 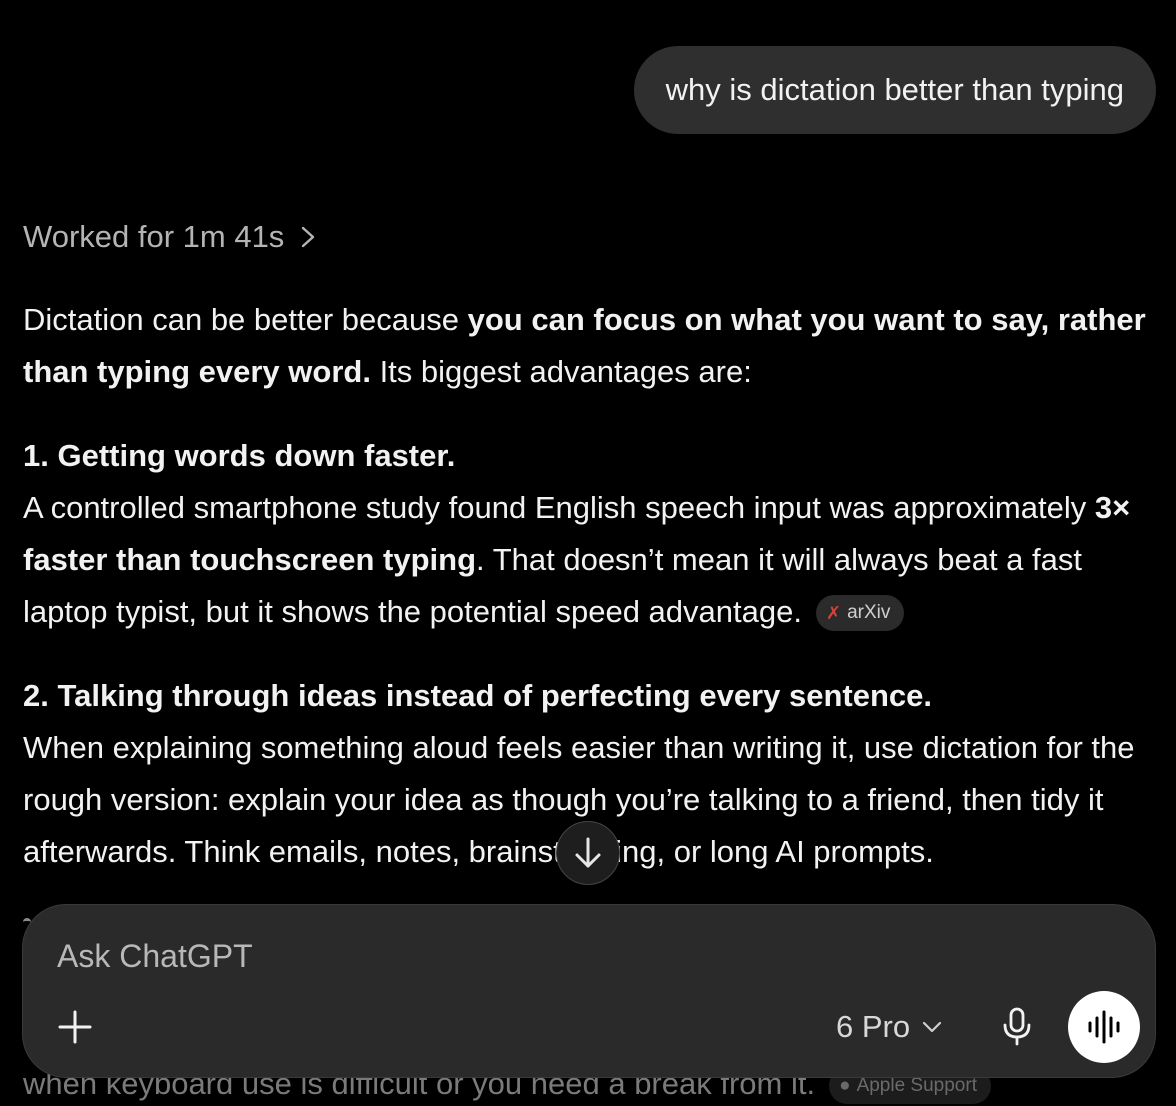 I want to click on arrow-down-icon, so click(x=588, y=852).